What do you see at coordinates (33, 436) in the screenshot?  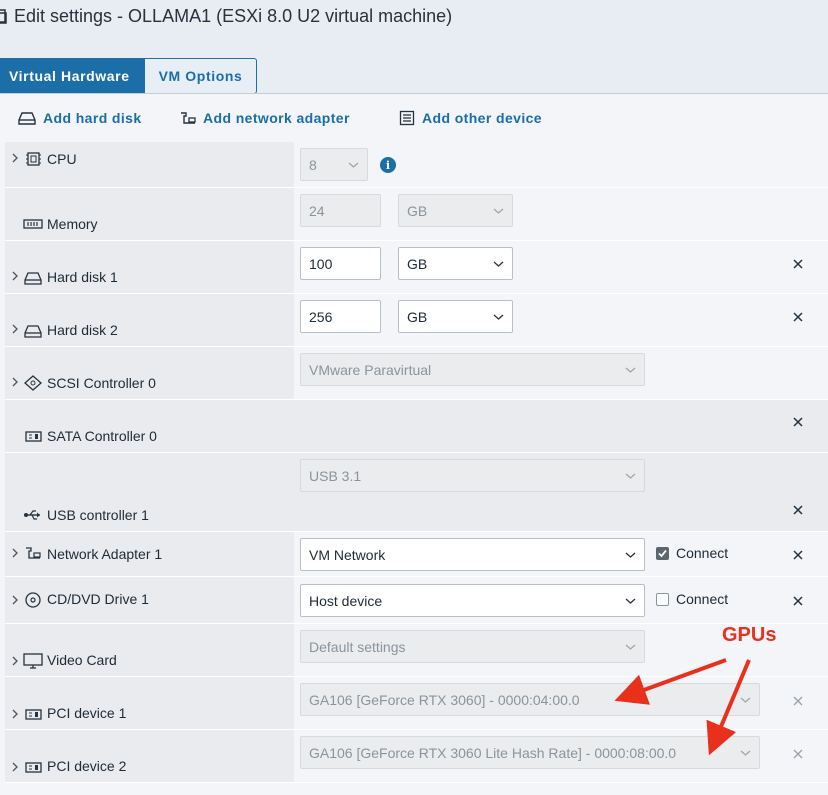 I see `sata-controller-icon` at bounding box center [33, 436].